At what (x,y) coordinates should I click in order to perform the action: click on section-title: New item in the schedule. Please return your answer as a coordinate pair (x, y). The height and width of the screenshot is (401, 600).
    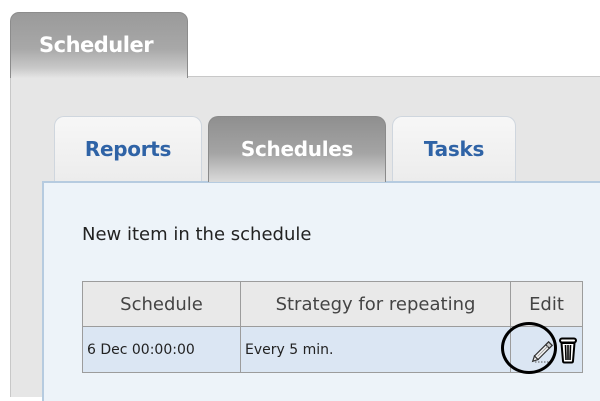
    Looking at the image, I should click on (197, 234).